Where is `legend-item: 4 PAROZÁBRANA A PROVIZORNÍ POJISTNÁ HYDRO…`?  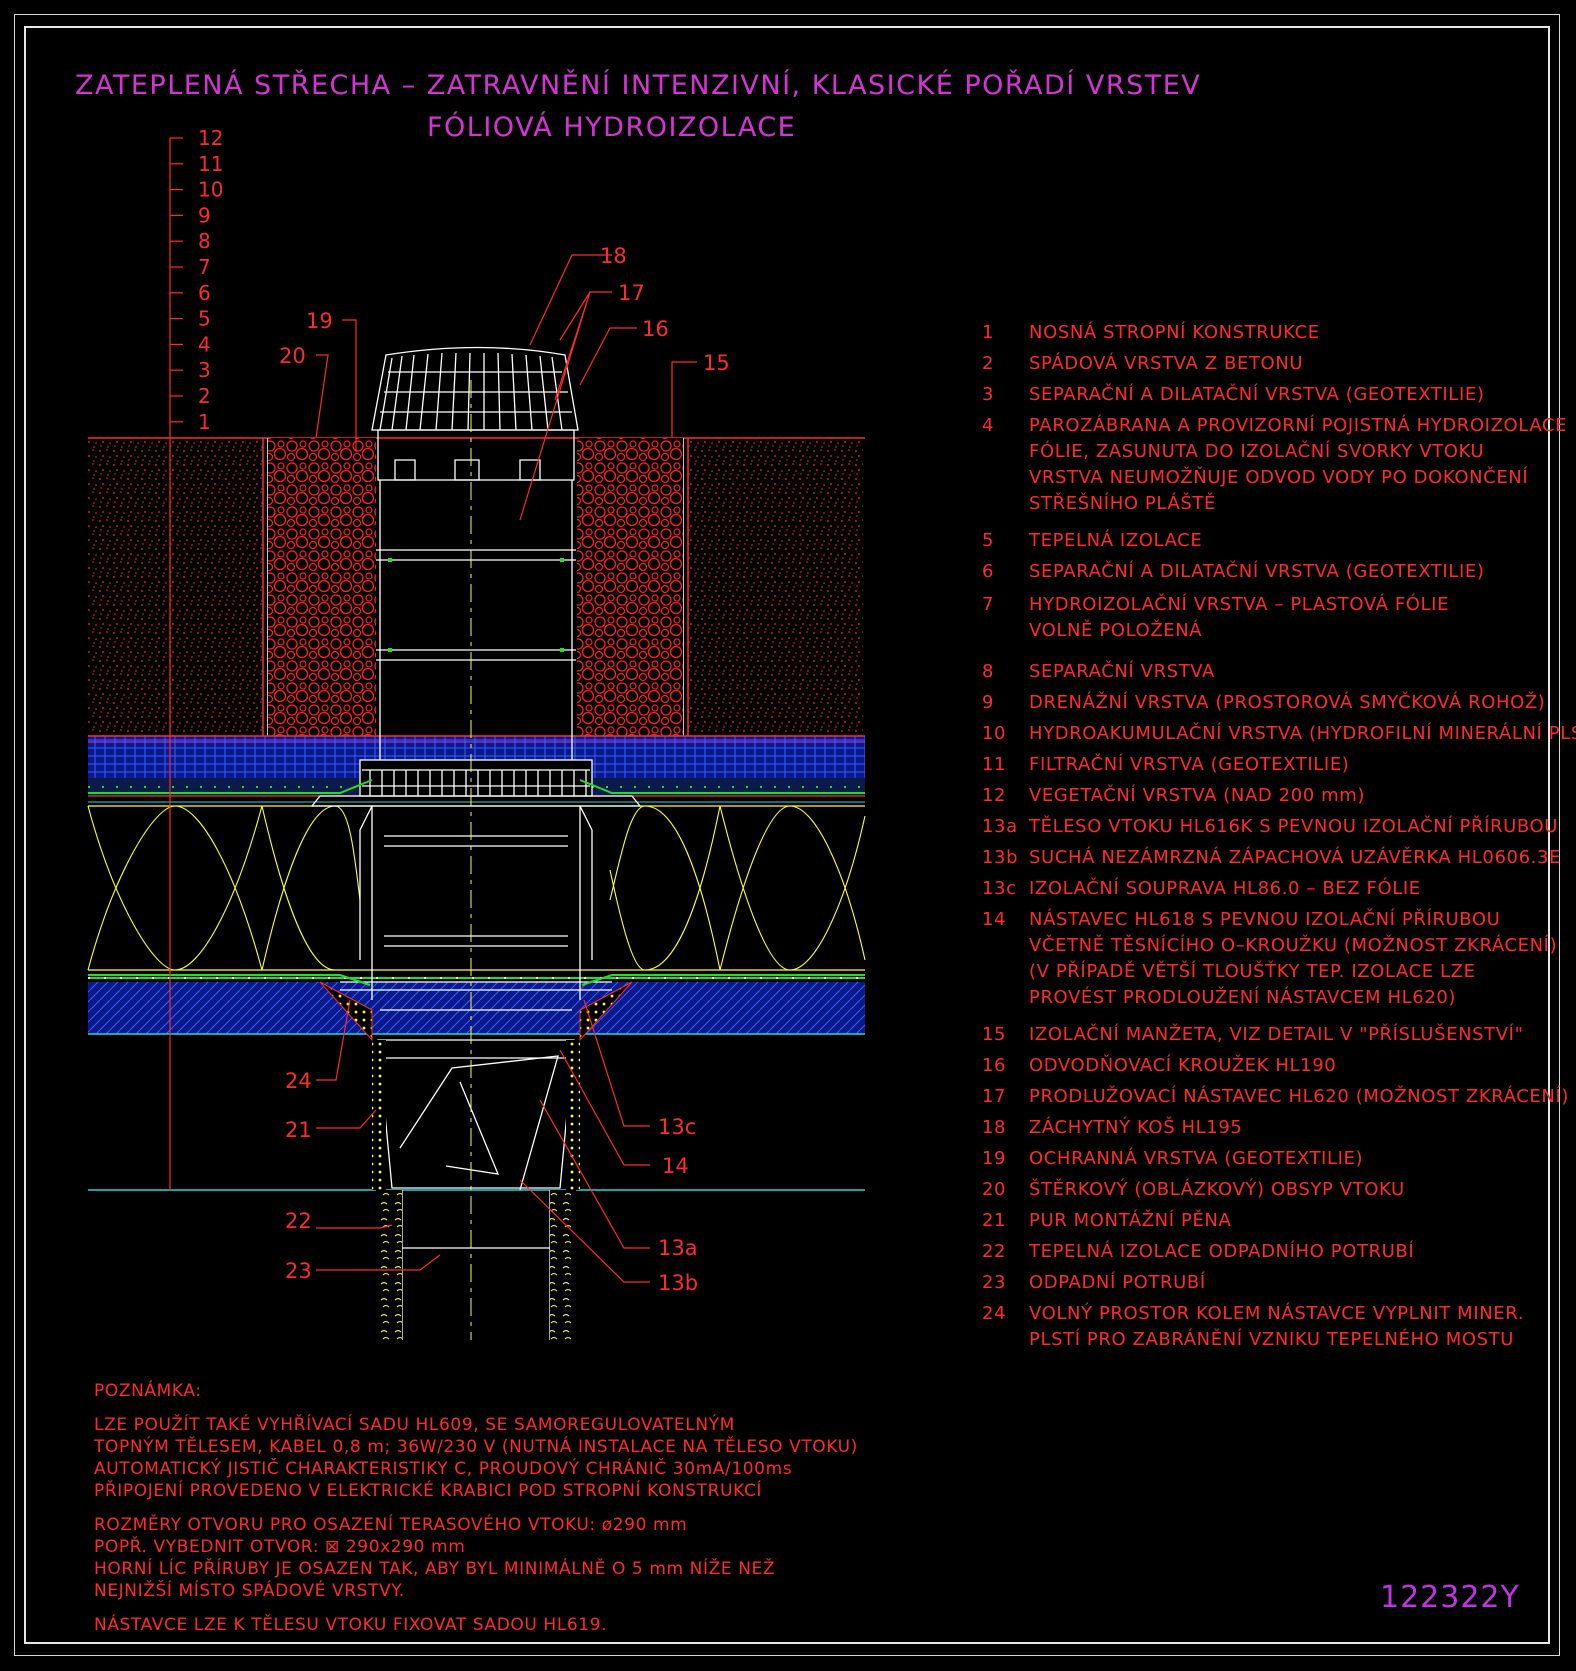
legend-item: 4 PAROZÁBRANA A PROVIZORNÍ POJISTNÁ HYDRO… is located at coordinates (1270, 465).